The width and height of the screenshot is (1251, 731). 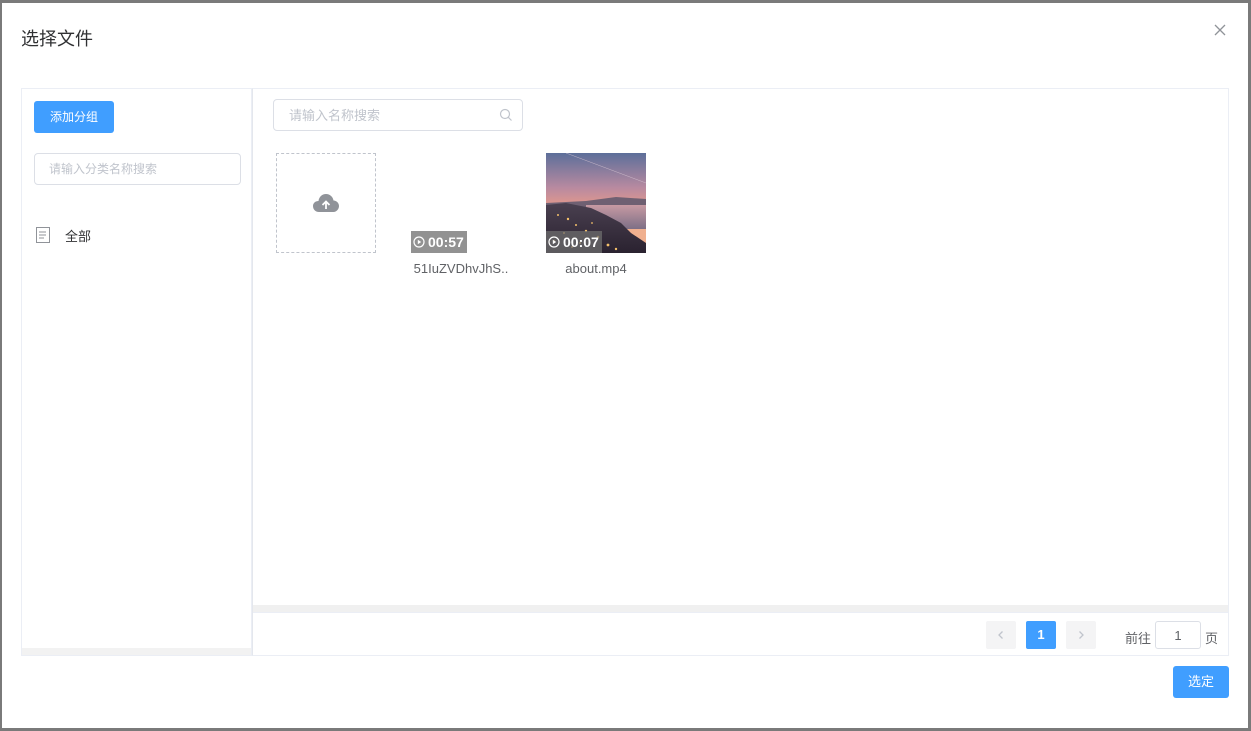 I want to click on cloud-upload-icon, so click(x=326, y=203).